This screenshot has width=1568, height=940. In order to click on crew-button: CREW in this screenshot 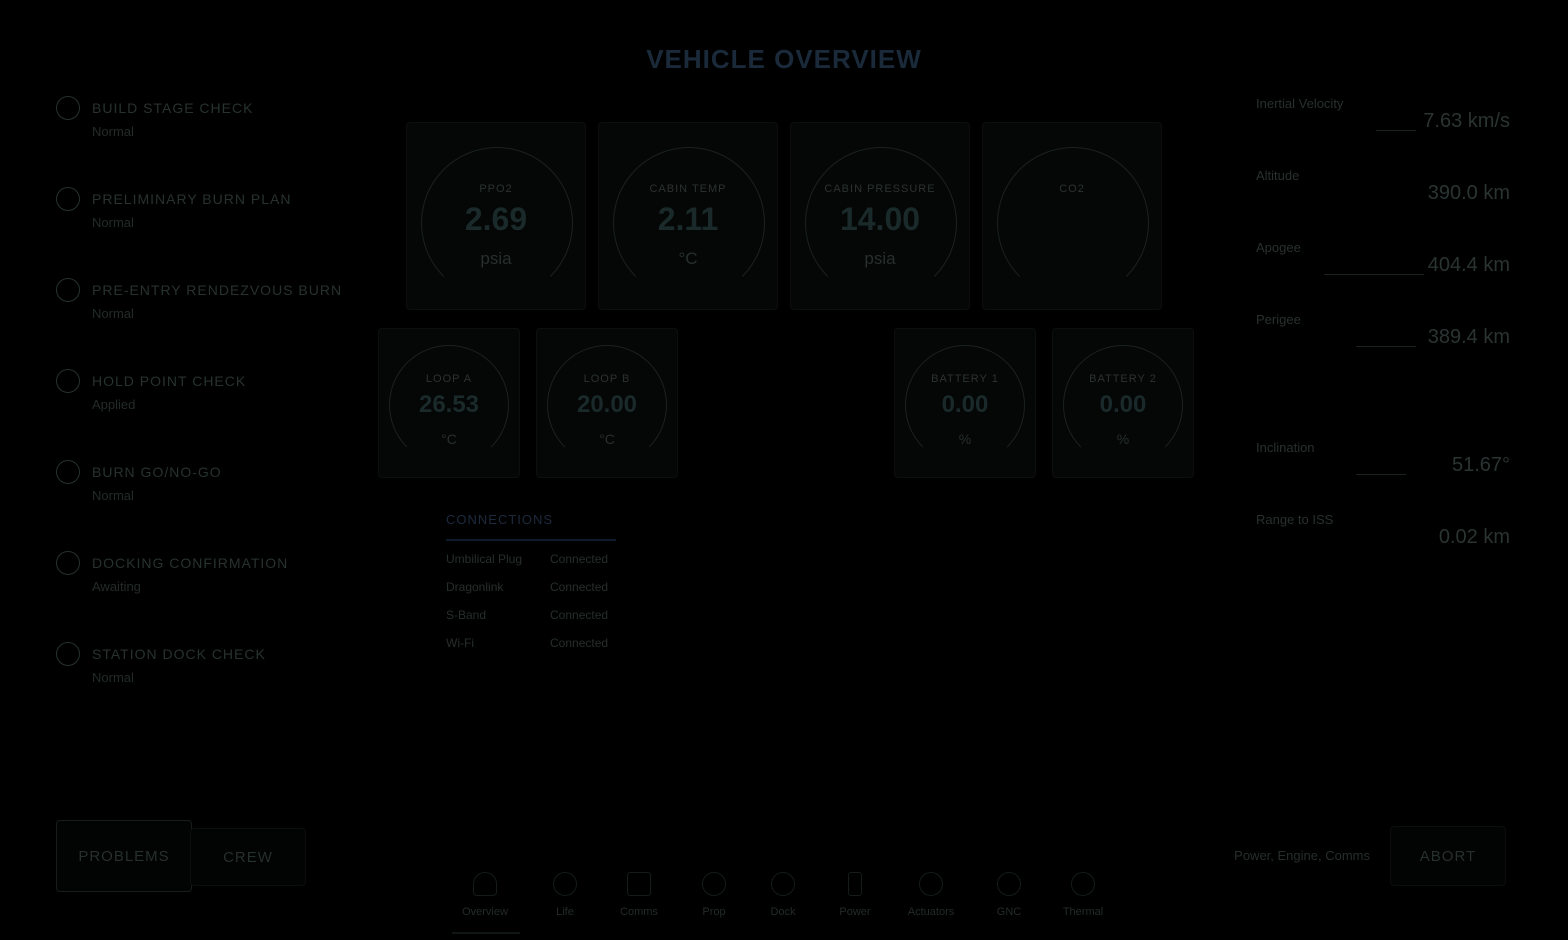, I will do `click(248, 857)`.